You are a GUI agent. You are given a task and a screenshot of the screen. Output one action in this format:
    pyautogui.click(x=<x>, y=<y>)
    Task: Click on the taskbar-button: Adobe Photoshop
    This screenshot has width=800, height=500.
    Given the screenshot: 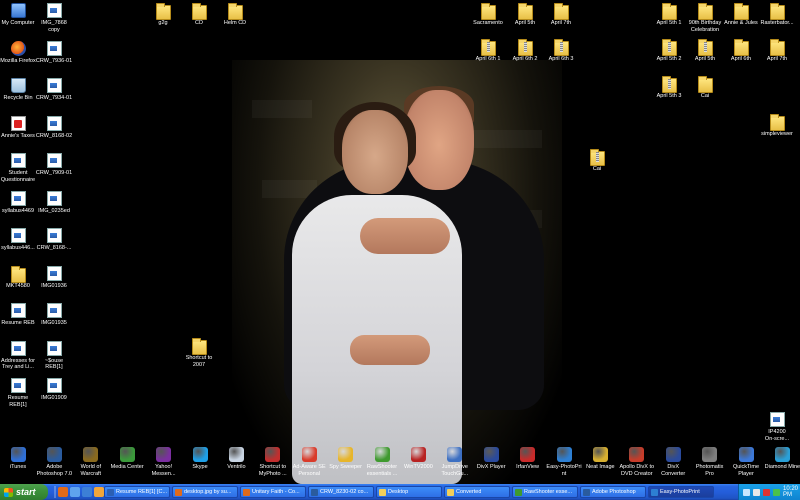 What is the action you would take?
    pyautogui.click(x=613, y=492)
    